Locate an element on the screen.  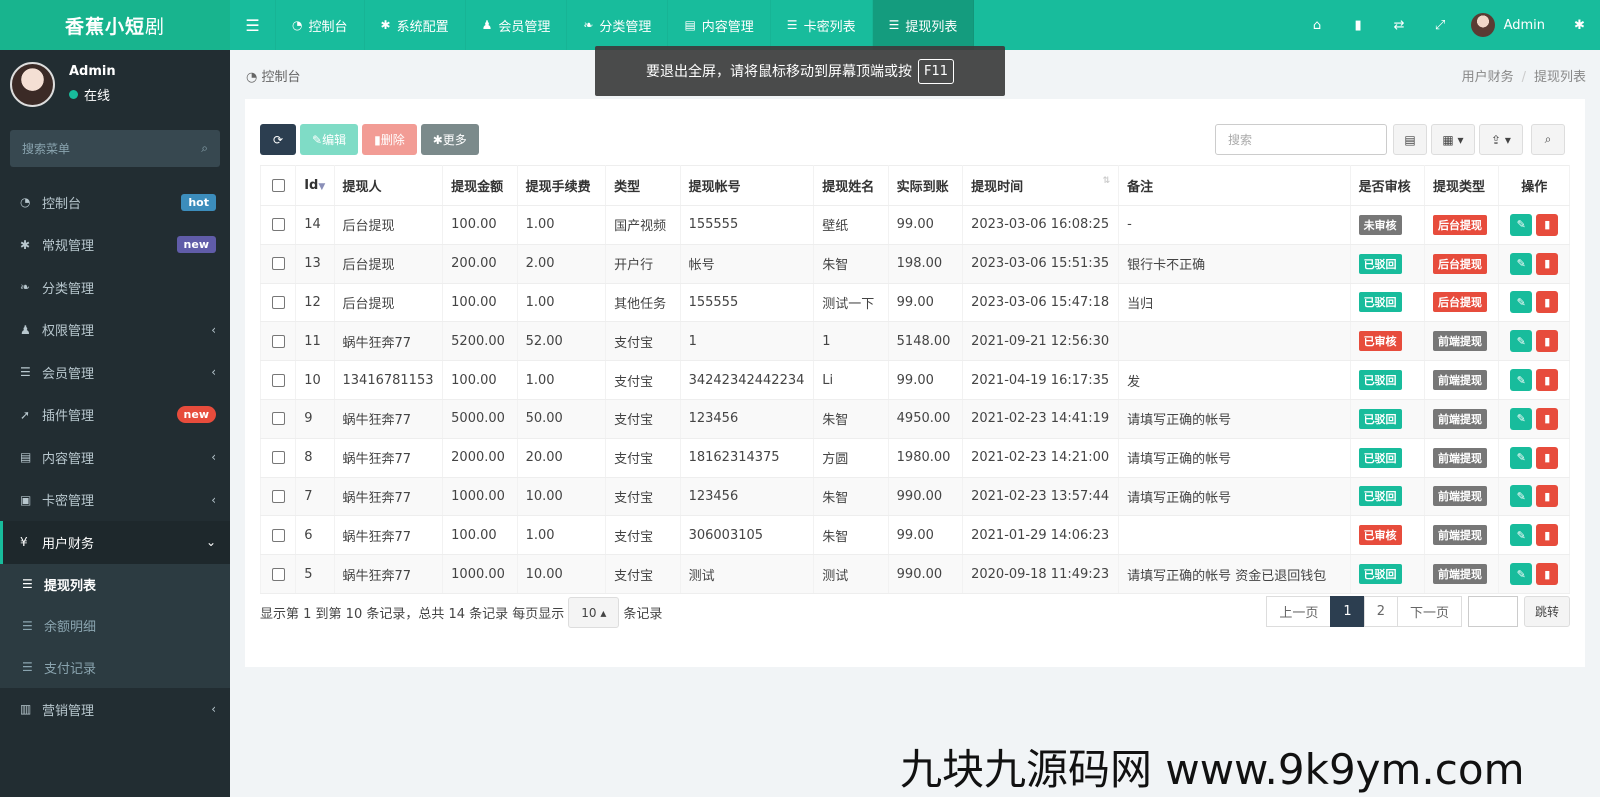
gears-icon: ✱ is located at coordinates (1579, 25).